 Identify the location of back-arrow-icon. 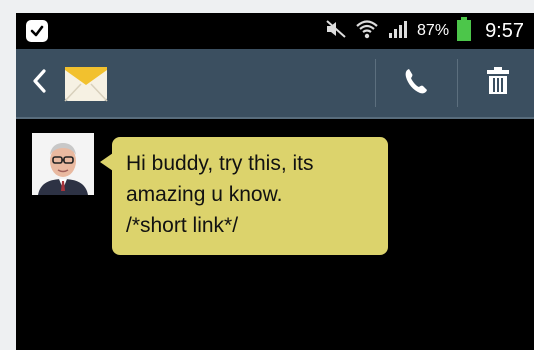
(39, 83).